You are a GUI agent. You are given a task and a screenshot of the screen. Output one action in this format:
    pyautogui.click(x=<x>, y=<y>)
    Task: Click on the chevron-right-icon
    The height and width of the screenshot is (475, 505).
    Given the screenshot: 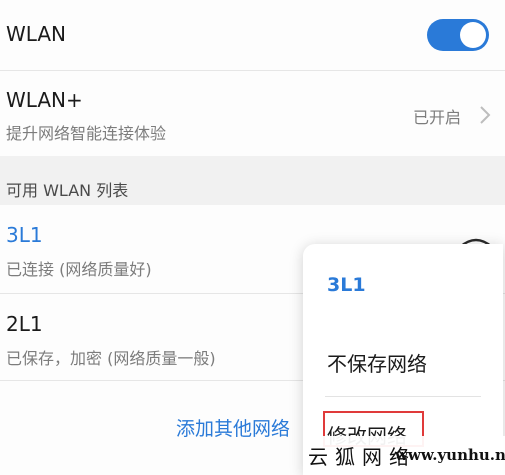 What is the action you would take?
    pyautogui.click(x=485, y=115)
    